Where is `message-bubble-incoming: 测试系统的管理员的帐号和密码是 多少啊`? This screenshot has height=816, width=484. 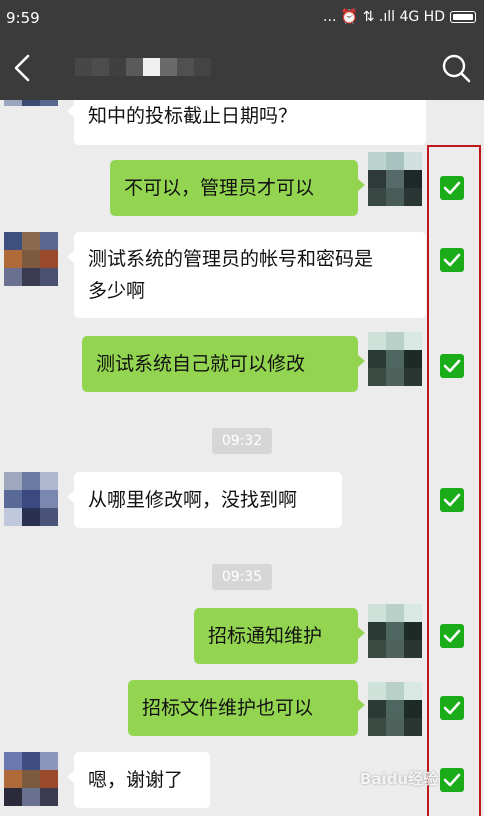
message-bubble-incoming: 测试系统的管理员的帐号和密码是 多少啊 is located at coordinates (246, 275).